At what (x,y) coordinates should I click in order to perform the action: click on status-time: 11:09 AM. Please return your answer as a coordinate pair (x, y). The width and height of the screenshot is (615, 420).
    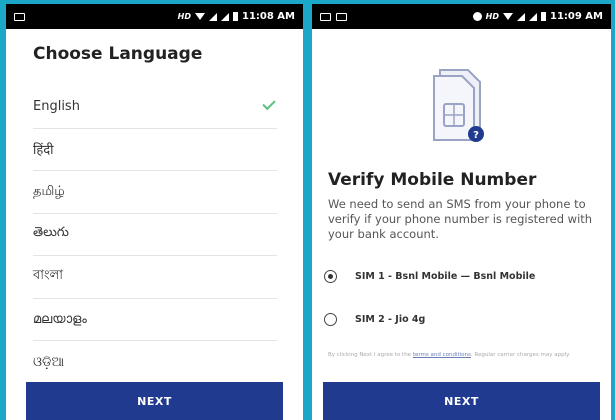
    Looking at the image, I should click on (576, 16).